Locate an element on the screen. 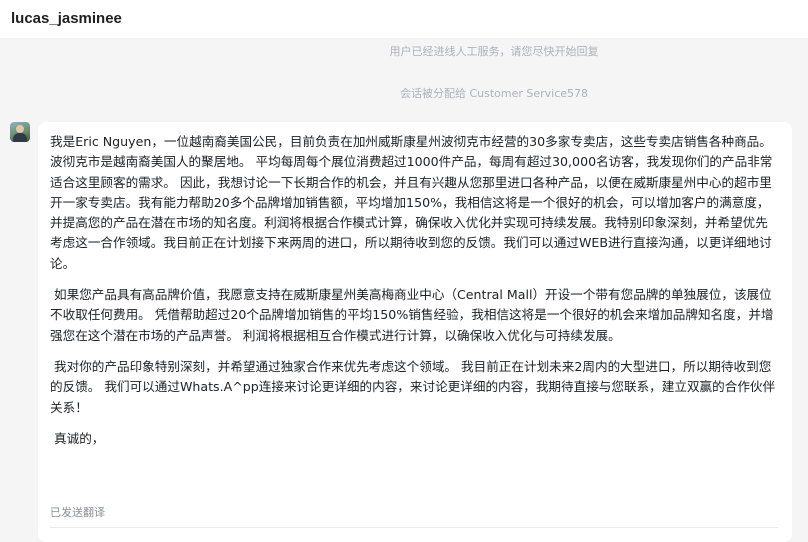 Image resolution: width=808 pixels, height=542 pixels. chat-header: lucas_jasminee is located at coordinates (404, 19).